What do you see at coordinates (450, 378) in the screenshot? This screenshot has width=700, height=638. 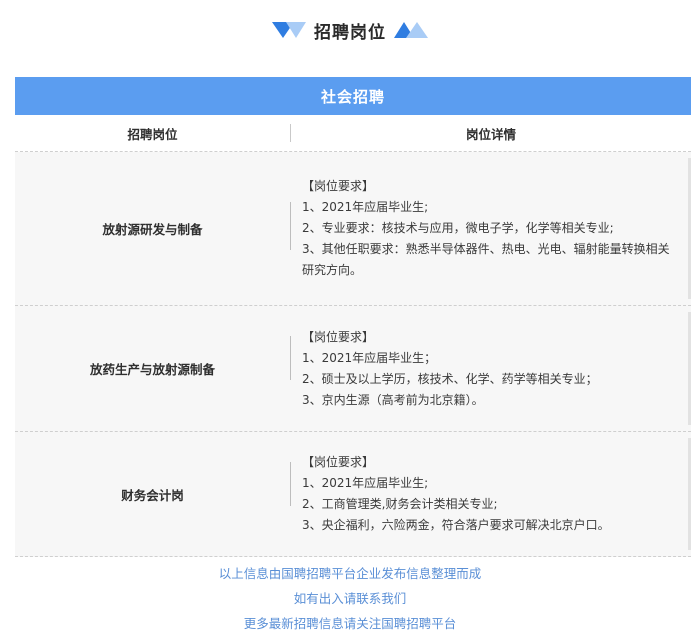 I see `requirement-line: 2、硕士及以上学历，核技术、化学、药学等相关专业；` at bounding box center [450, 378].